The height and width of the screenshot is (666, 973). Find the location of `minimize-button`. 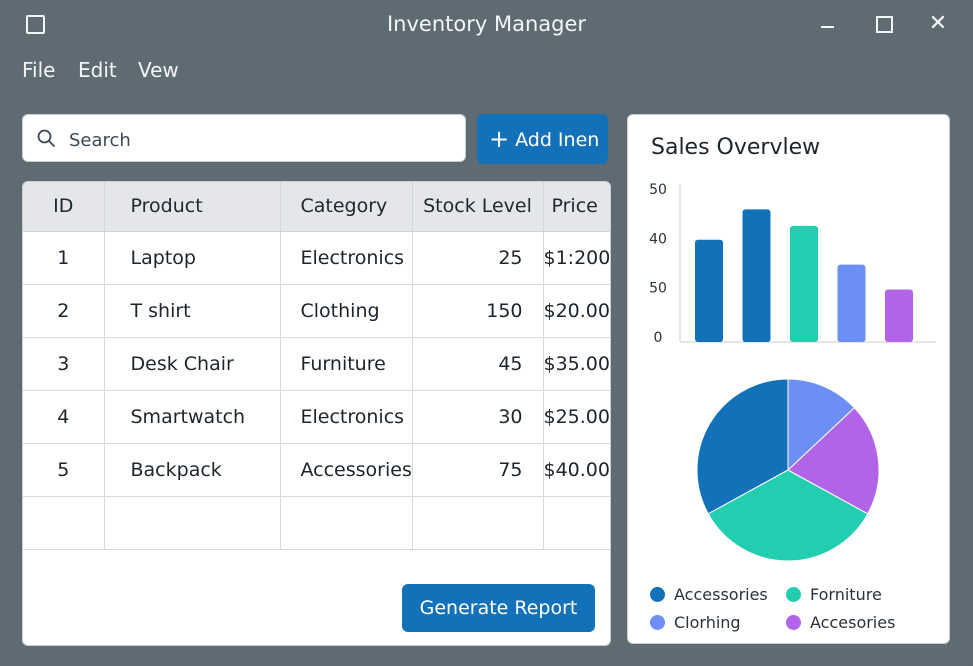

minimize-button is located at coordinates (828, 24).